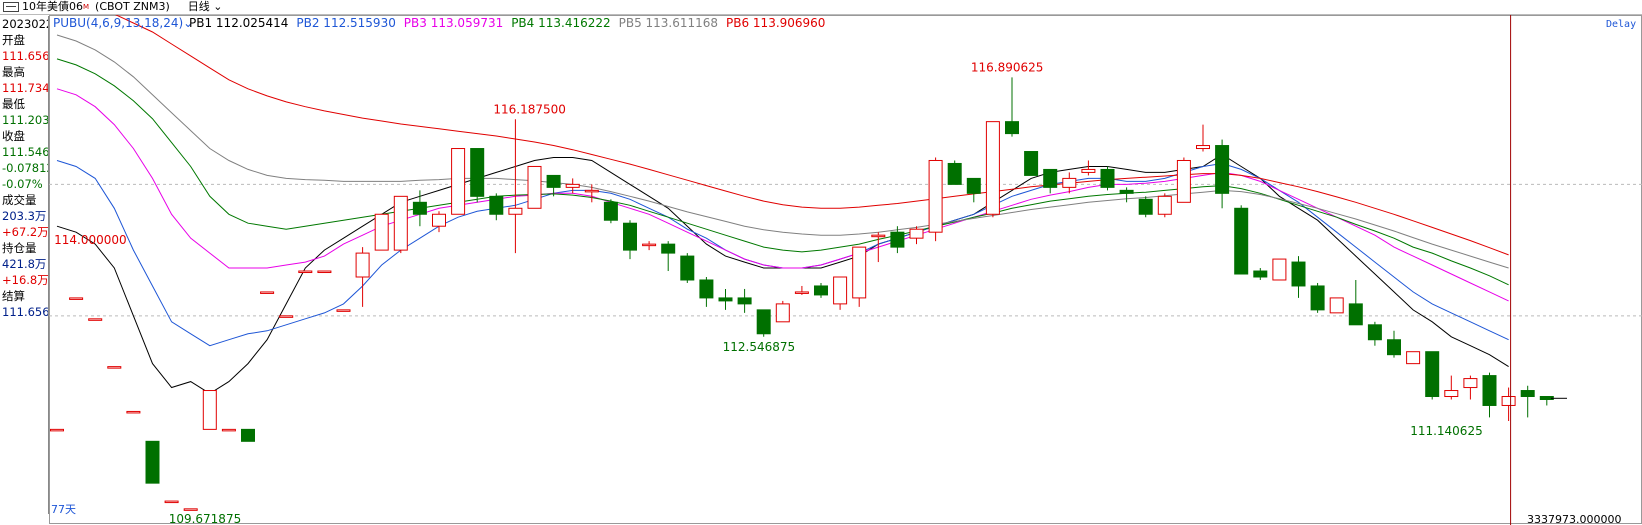  Describe the element at coordinates (216, 6) in the screenshot. I see `chevron-down-icon: ⌄` at that location.